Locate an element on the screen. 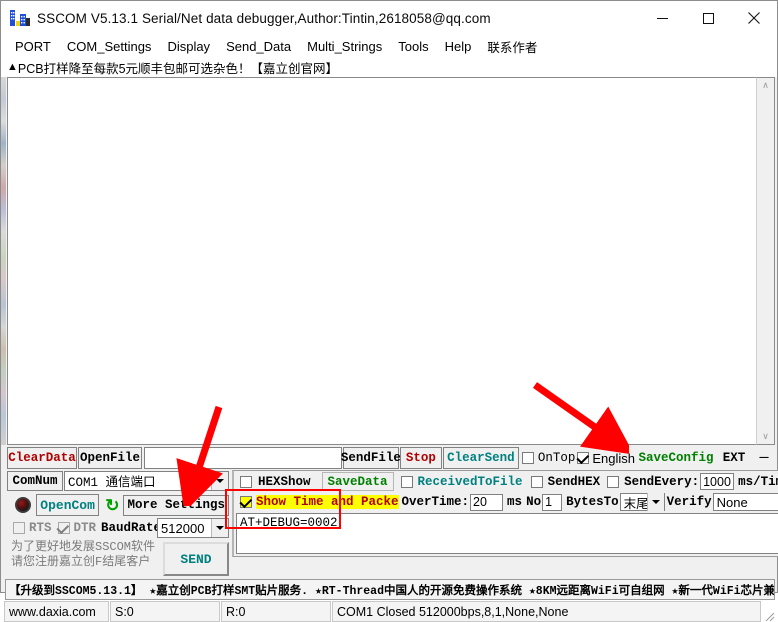 The image size is (778, 622). com-num-combo: COM1 通信端口 is located at coordinates (146, 480).